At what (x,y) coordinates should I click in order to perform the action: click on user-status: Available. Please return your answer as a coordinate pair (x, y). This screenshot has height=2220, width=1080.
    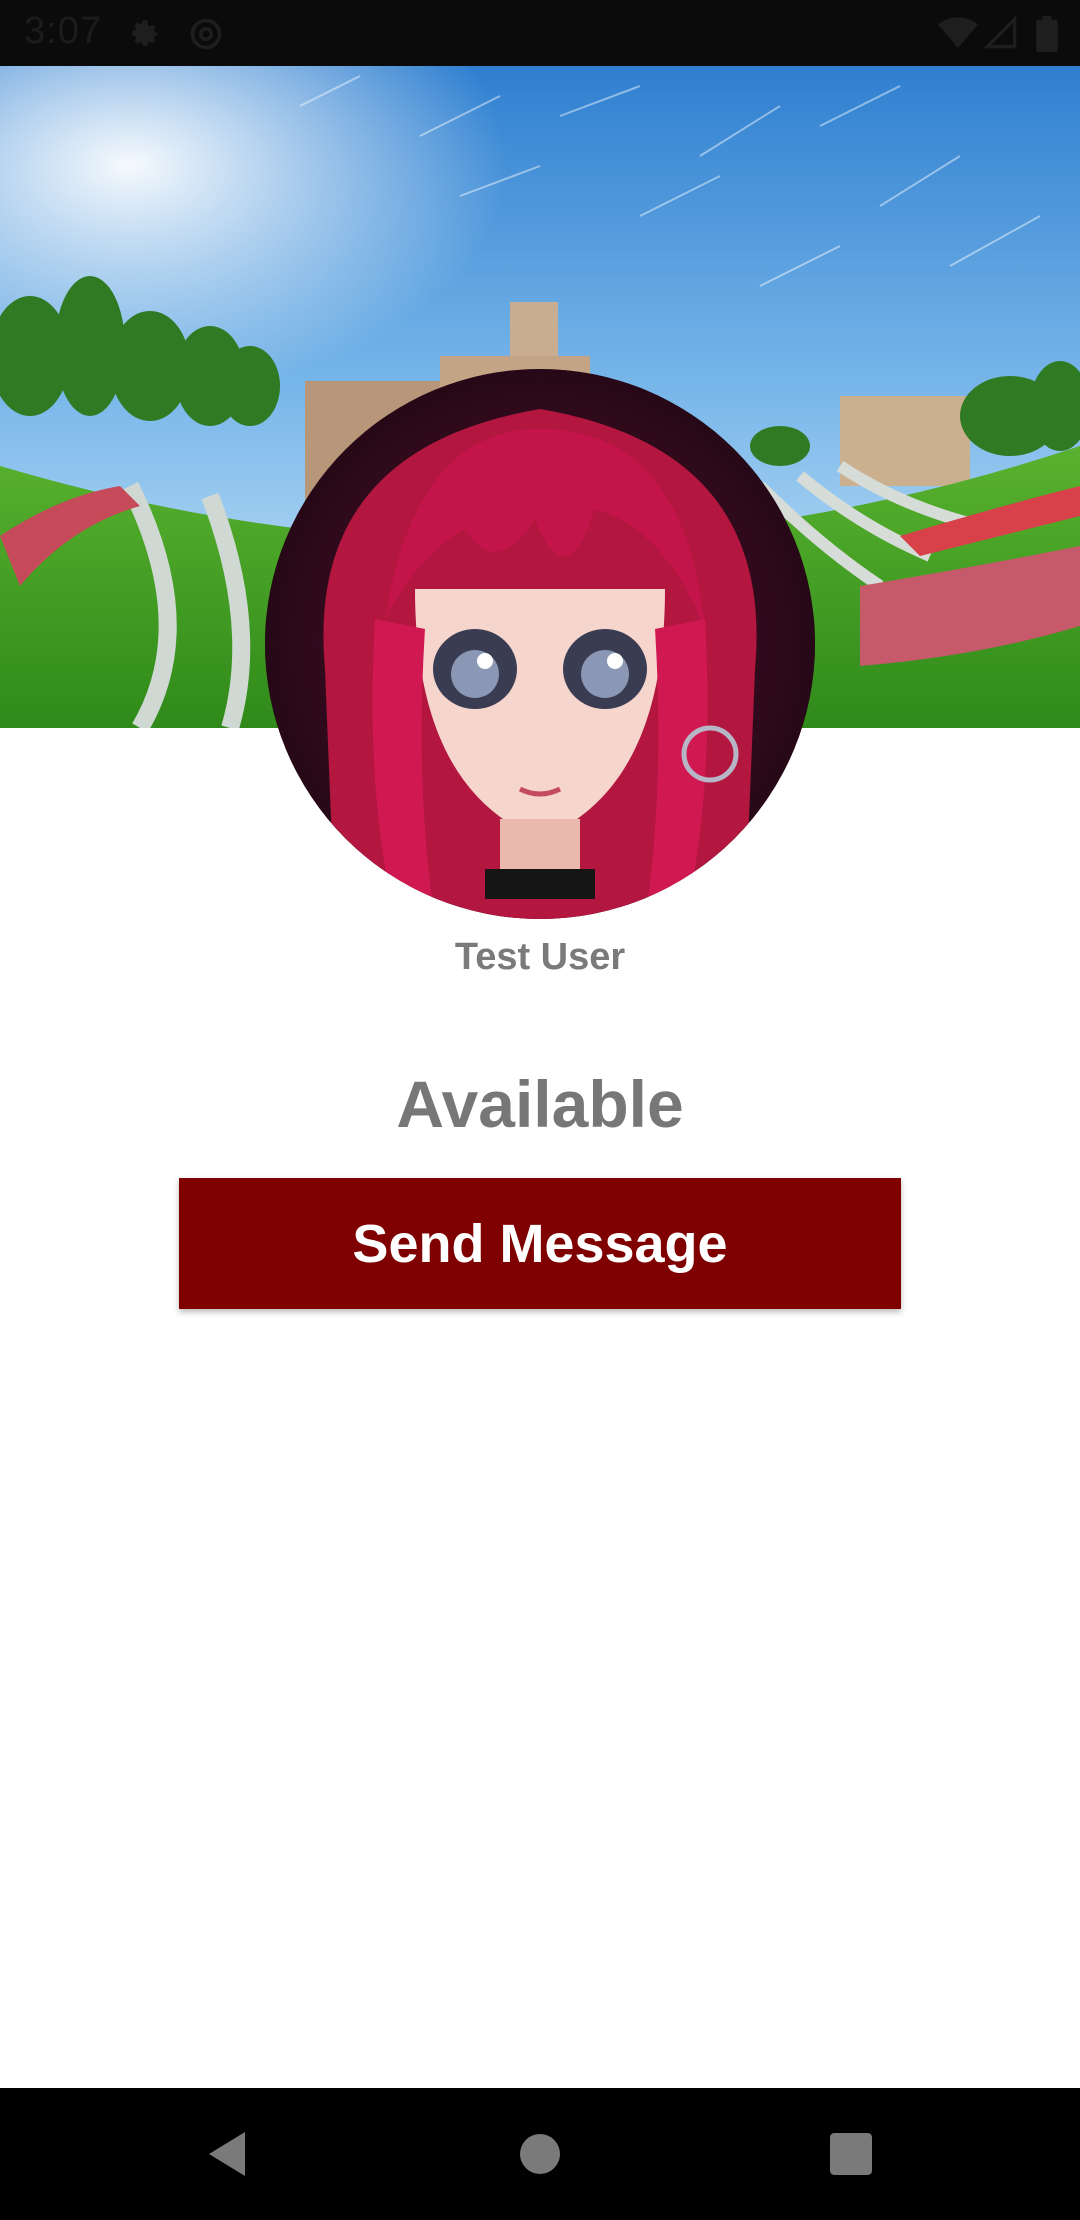
    Looking at the image, I should click on (540, 1104).